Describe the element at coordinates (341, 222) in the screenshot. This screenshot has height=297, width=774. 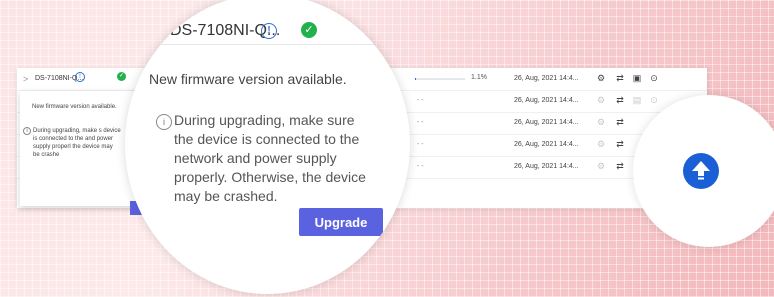
I see `upgrade-button: Upgrade` at that location.